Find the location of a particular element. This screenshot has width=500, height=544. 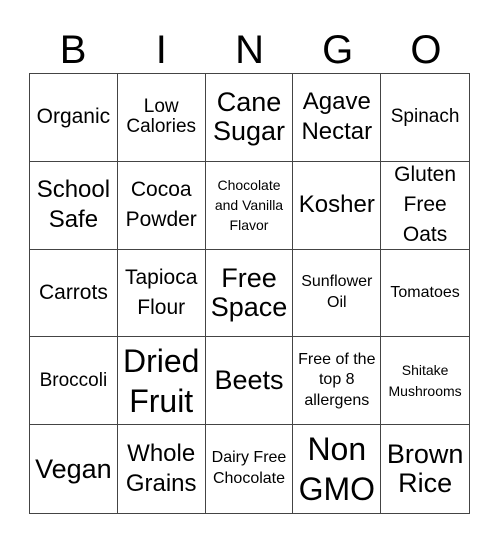

header-letter-b: B is located at coordinates (73, 50).